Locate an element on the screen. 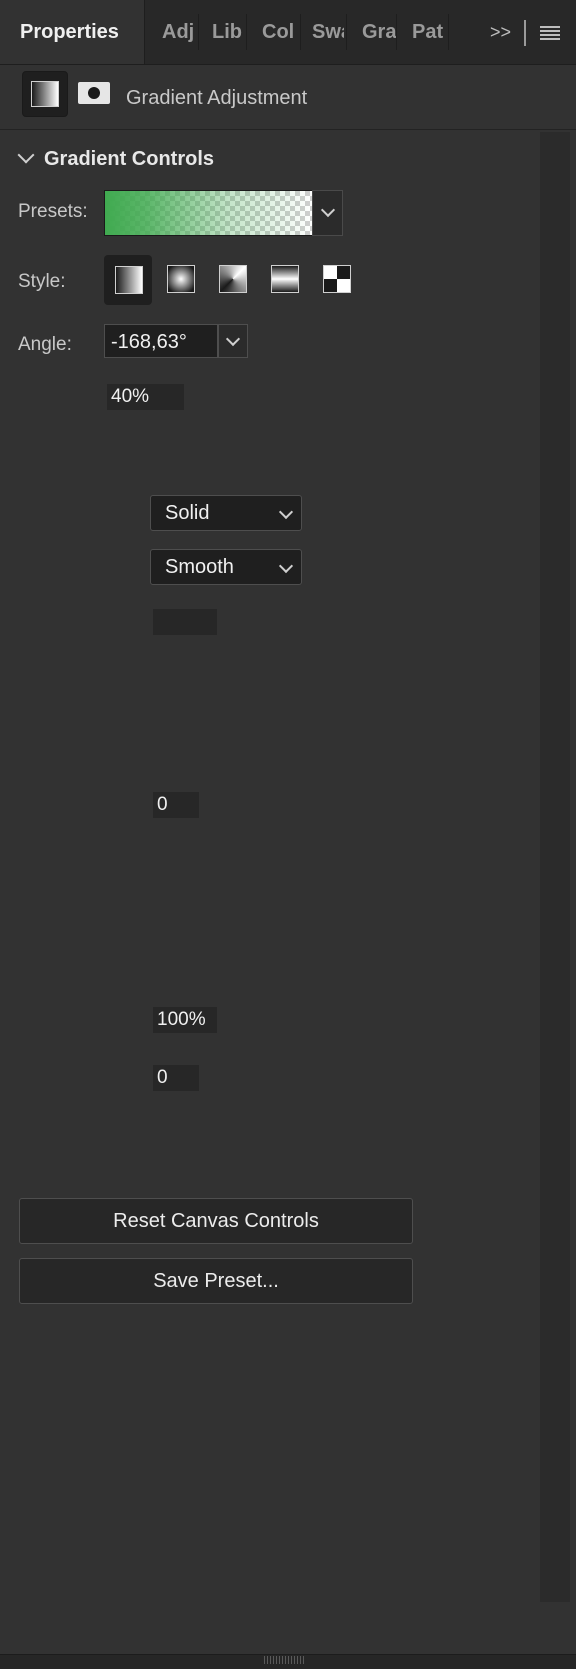 This screenshot has height=1669, width=576. panel-title: Gradient Adjustment is located at coordinates (217, 98).